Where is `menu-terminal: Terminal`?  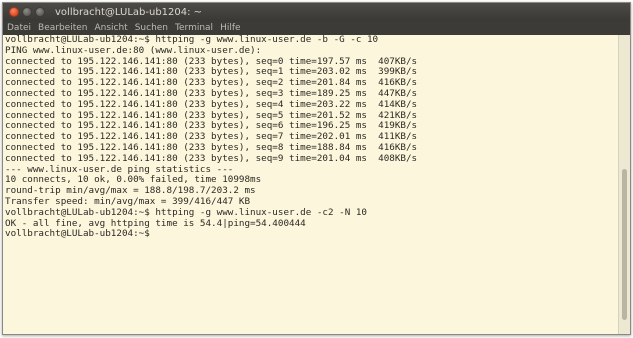
menu-terminal: Terminal is located at coordinates (194, 28).